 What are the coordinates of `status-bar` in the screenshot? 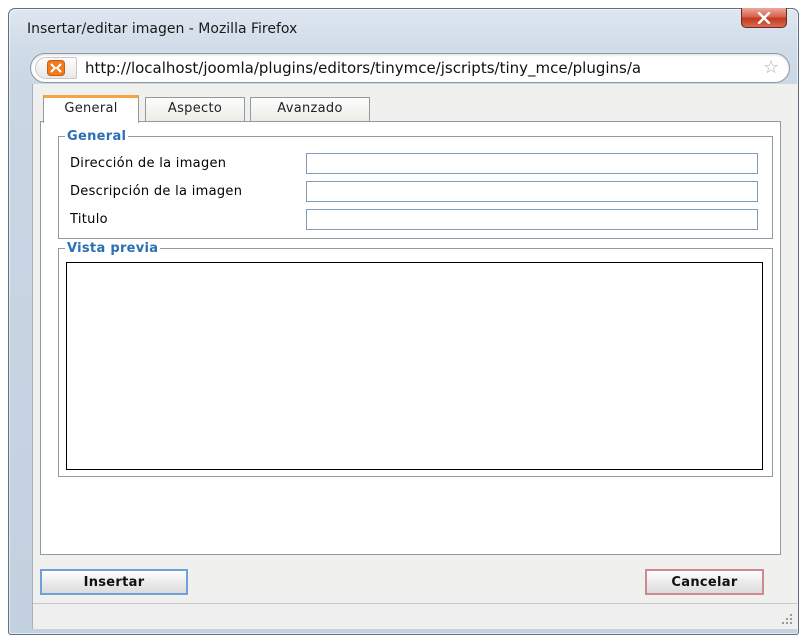 It's located at (415, 615).